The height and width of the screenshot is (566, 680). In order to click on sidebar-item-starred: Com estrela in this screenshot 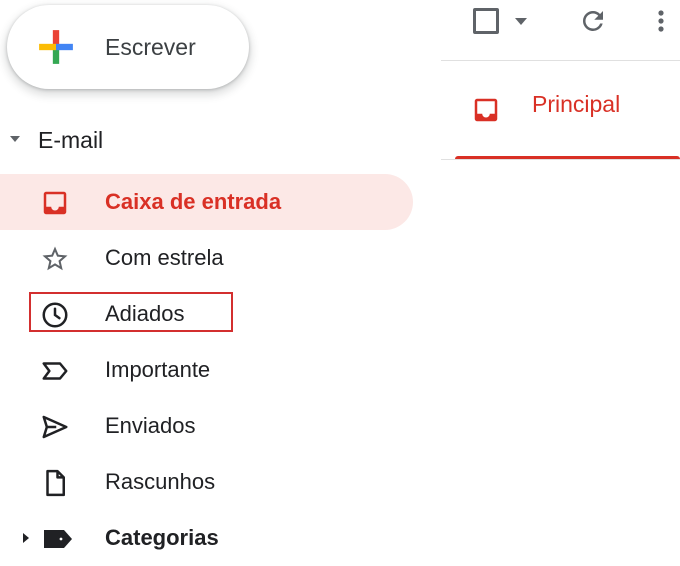, I will do `click(206, 258)`.